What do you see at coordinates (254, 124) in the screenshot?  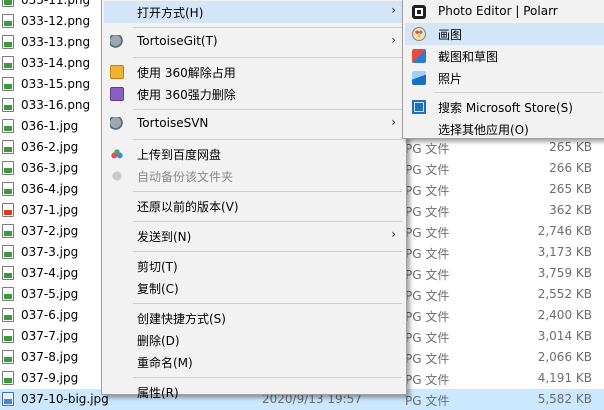 I see `menu-item-7: TortoiseSVN ›` at bounding box center [254, 124].